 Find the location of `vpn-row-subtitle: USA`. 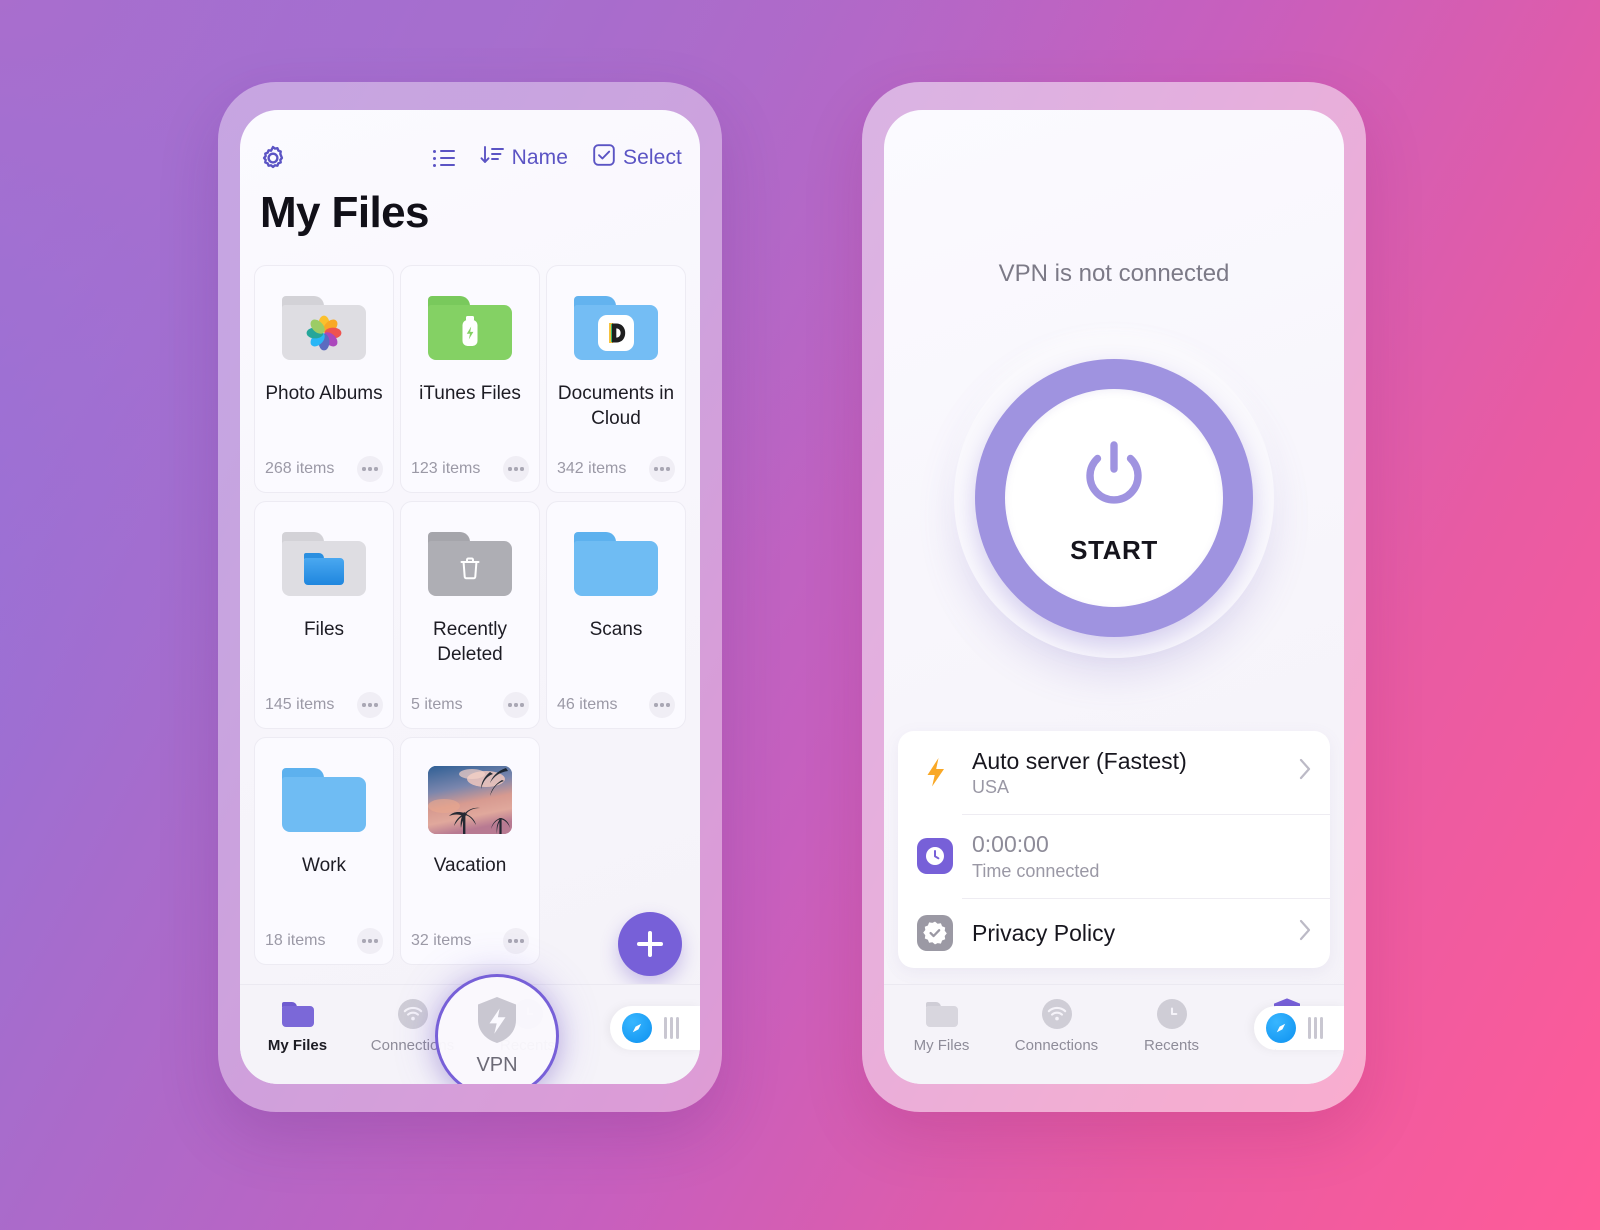

vpn-row-subtitle: USA is located at coordinates (991, 787).